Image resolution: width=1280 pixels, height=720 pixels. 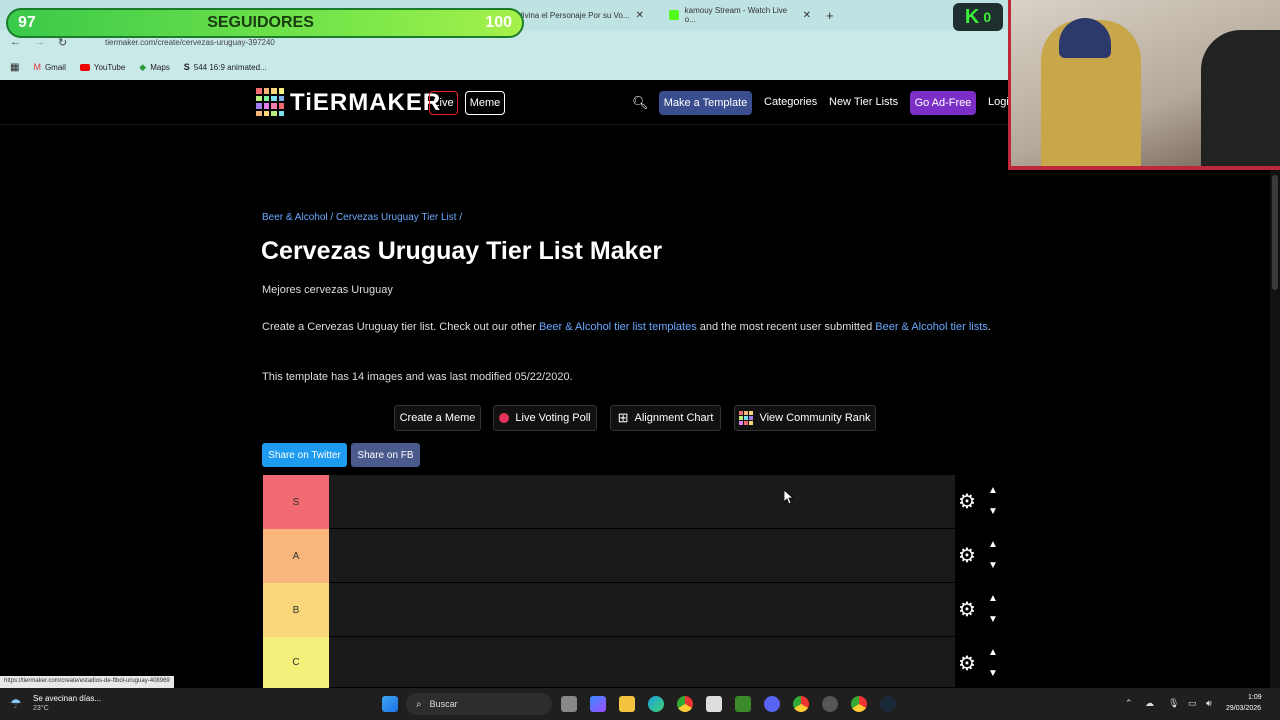 What do you see at coordinates (327, 290) in the screenshot?
I see `page-subtitle: Mejores cervezas Uruguay` at bounding box center [327, 290].